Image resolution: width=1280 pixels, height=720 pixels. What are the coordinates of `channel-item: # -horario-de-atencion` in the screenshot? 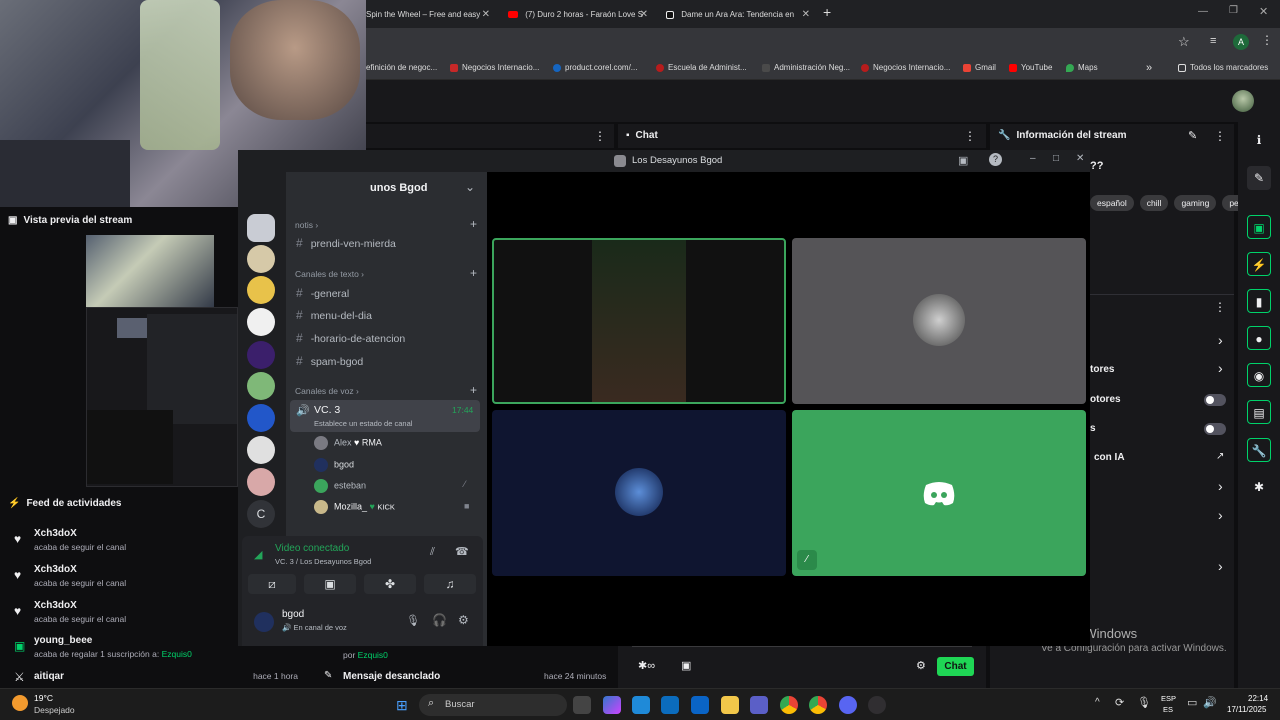 It's located at (350, 338).